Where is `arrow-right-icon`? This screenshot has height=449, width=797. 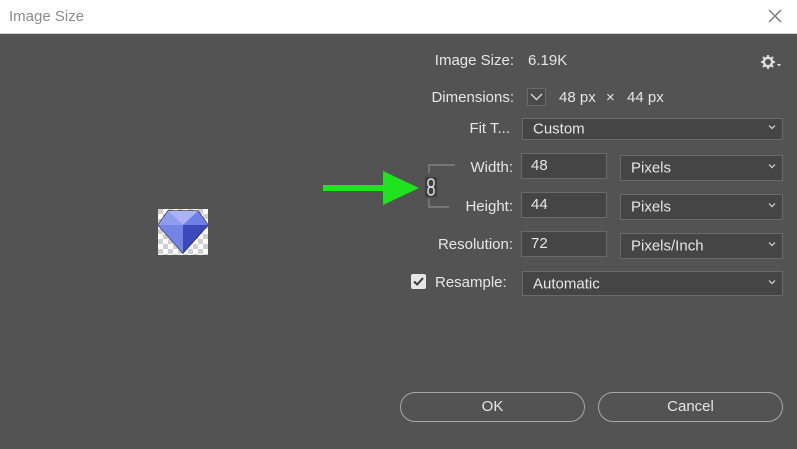 arrow-right-icon is located at coordinates (371, 188).